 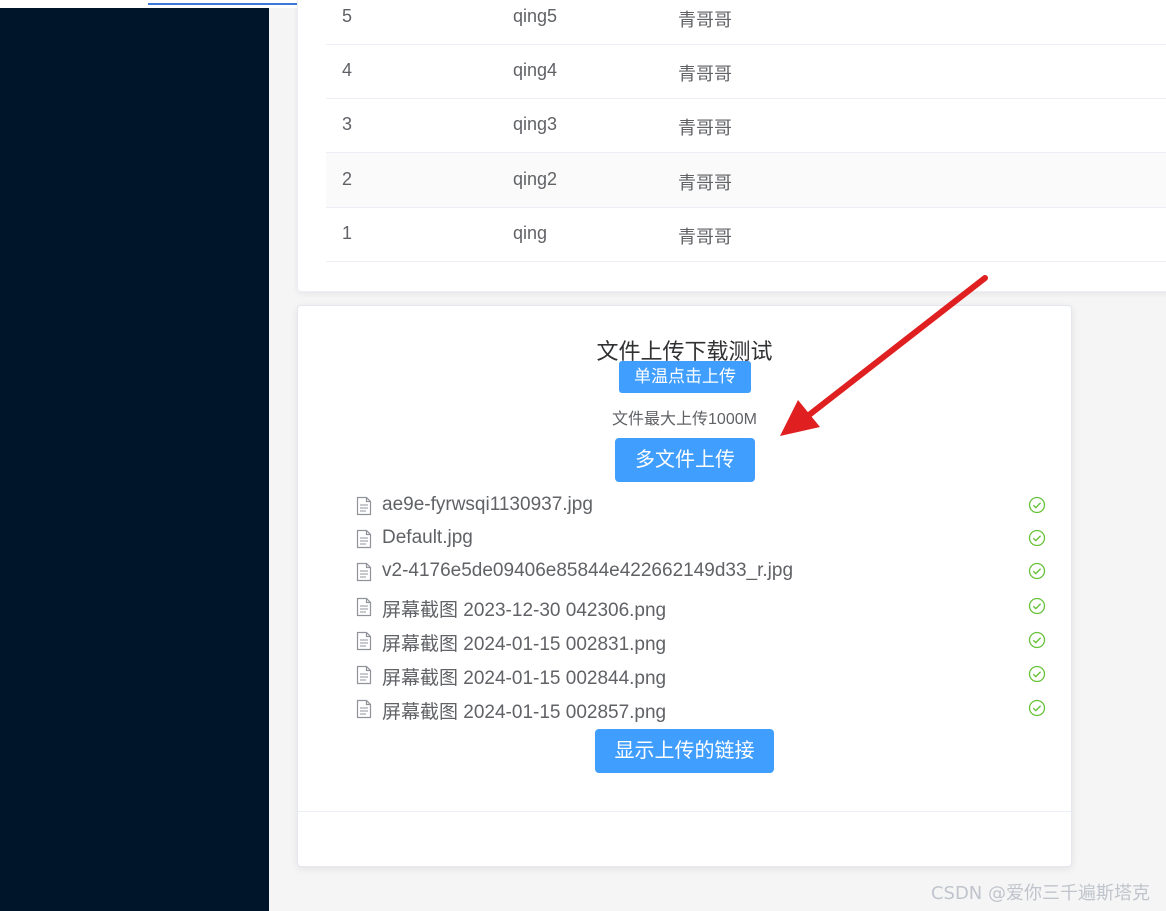 What do you see at coordinates (1040, 893) in the screenshot?
I see `csdn-watermark: CSDN @爱你三千遍斯塔克` at bounding box center [1040, 893].